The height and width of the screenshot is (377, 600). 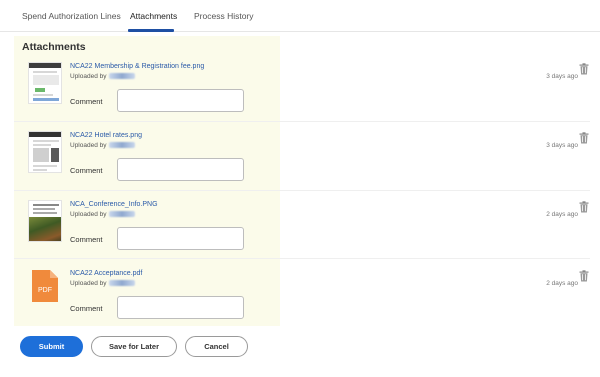 I want to click on cancel-button: Cancel, so click(x=216, y=346).